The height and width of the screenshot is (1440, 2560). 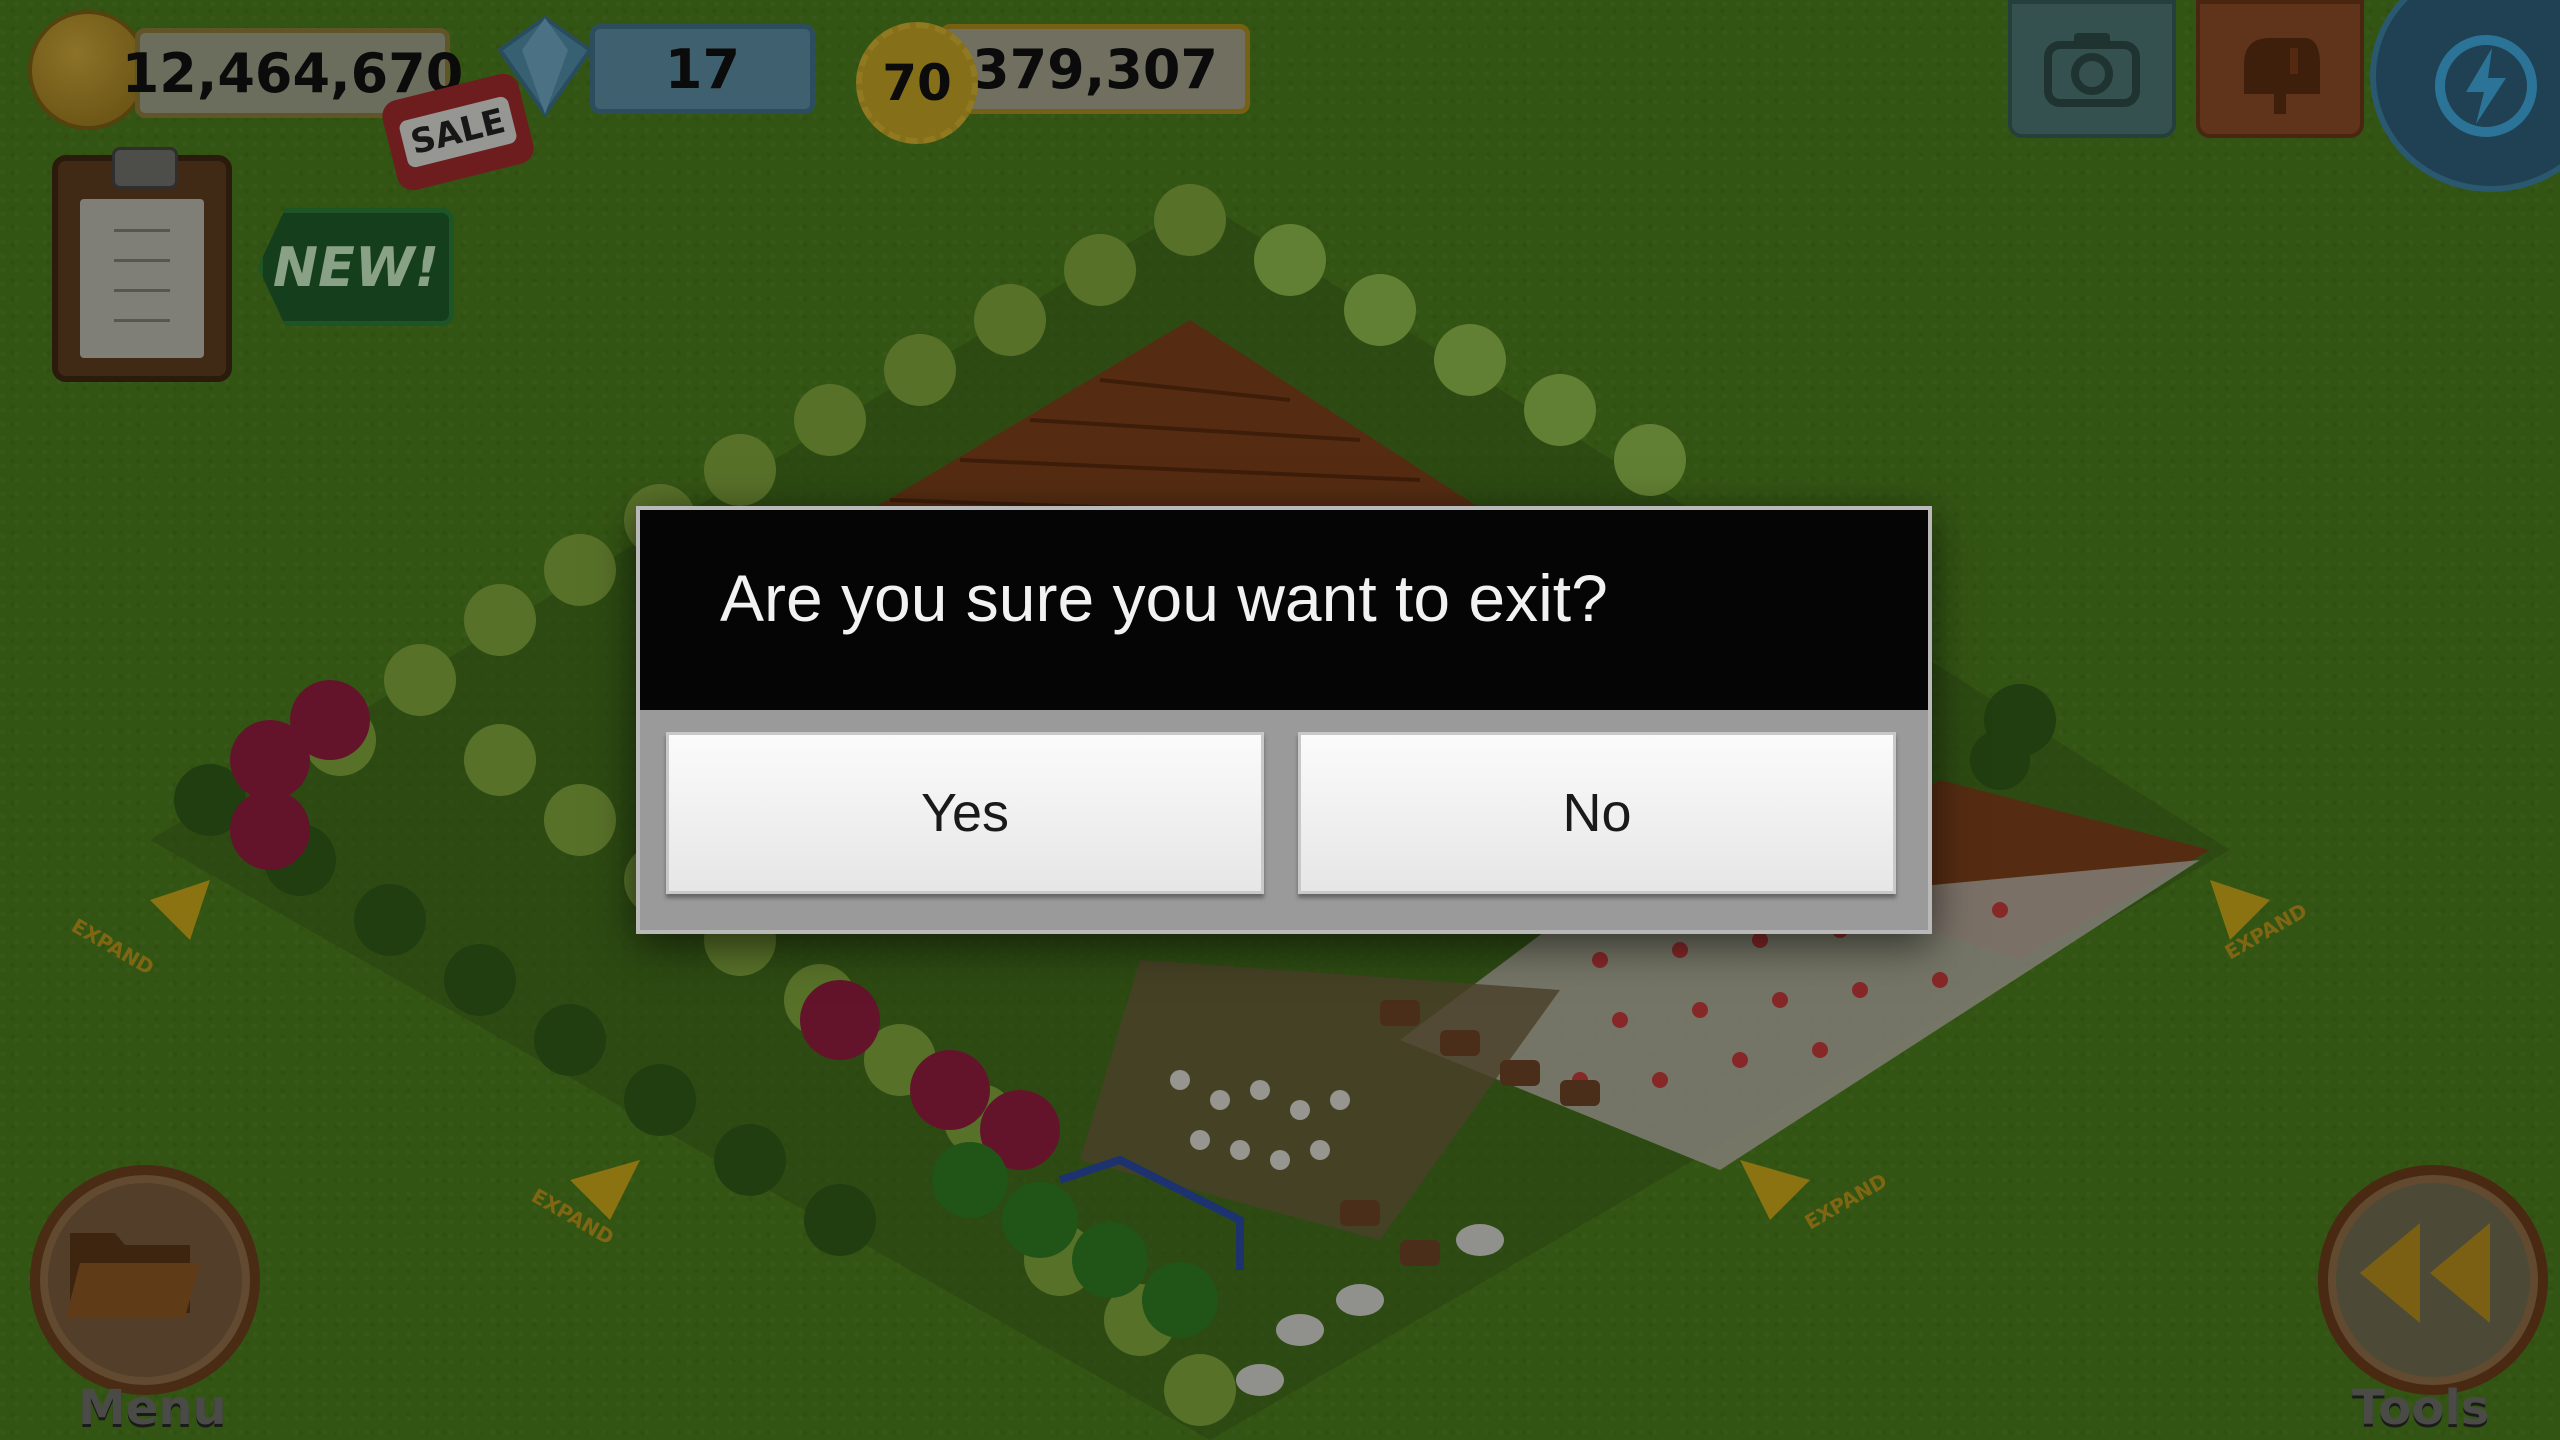 What do you see at coordinates (1164, 598) in the screenshot?
I see `dialog-message: Are you sure you want to exit?` at bounding box center [1164, 598].